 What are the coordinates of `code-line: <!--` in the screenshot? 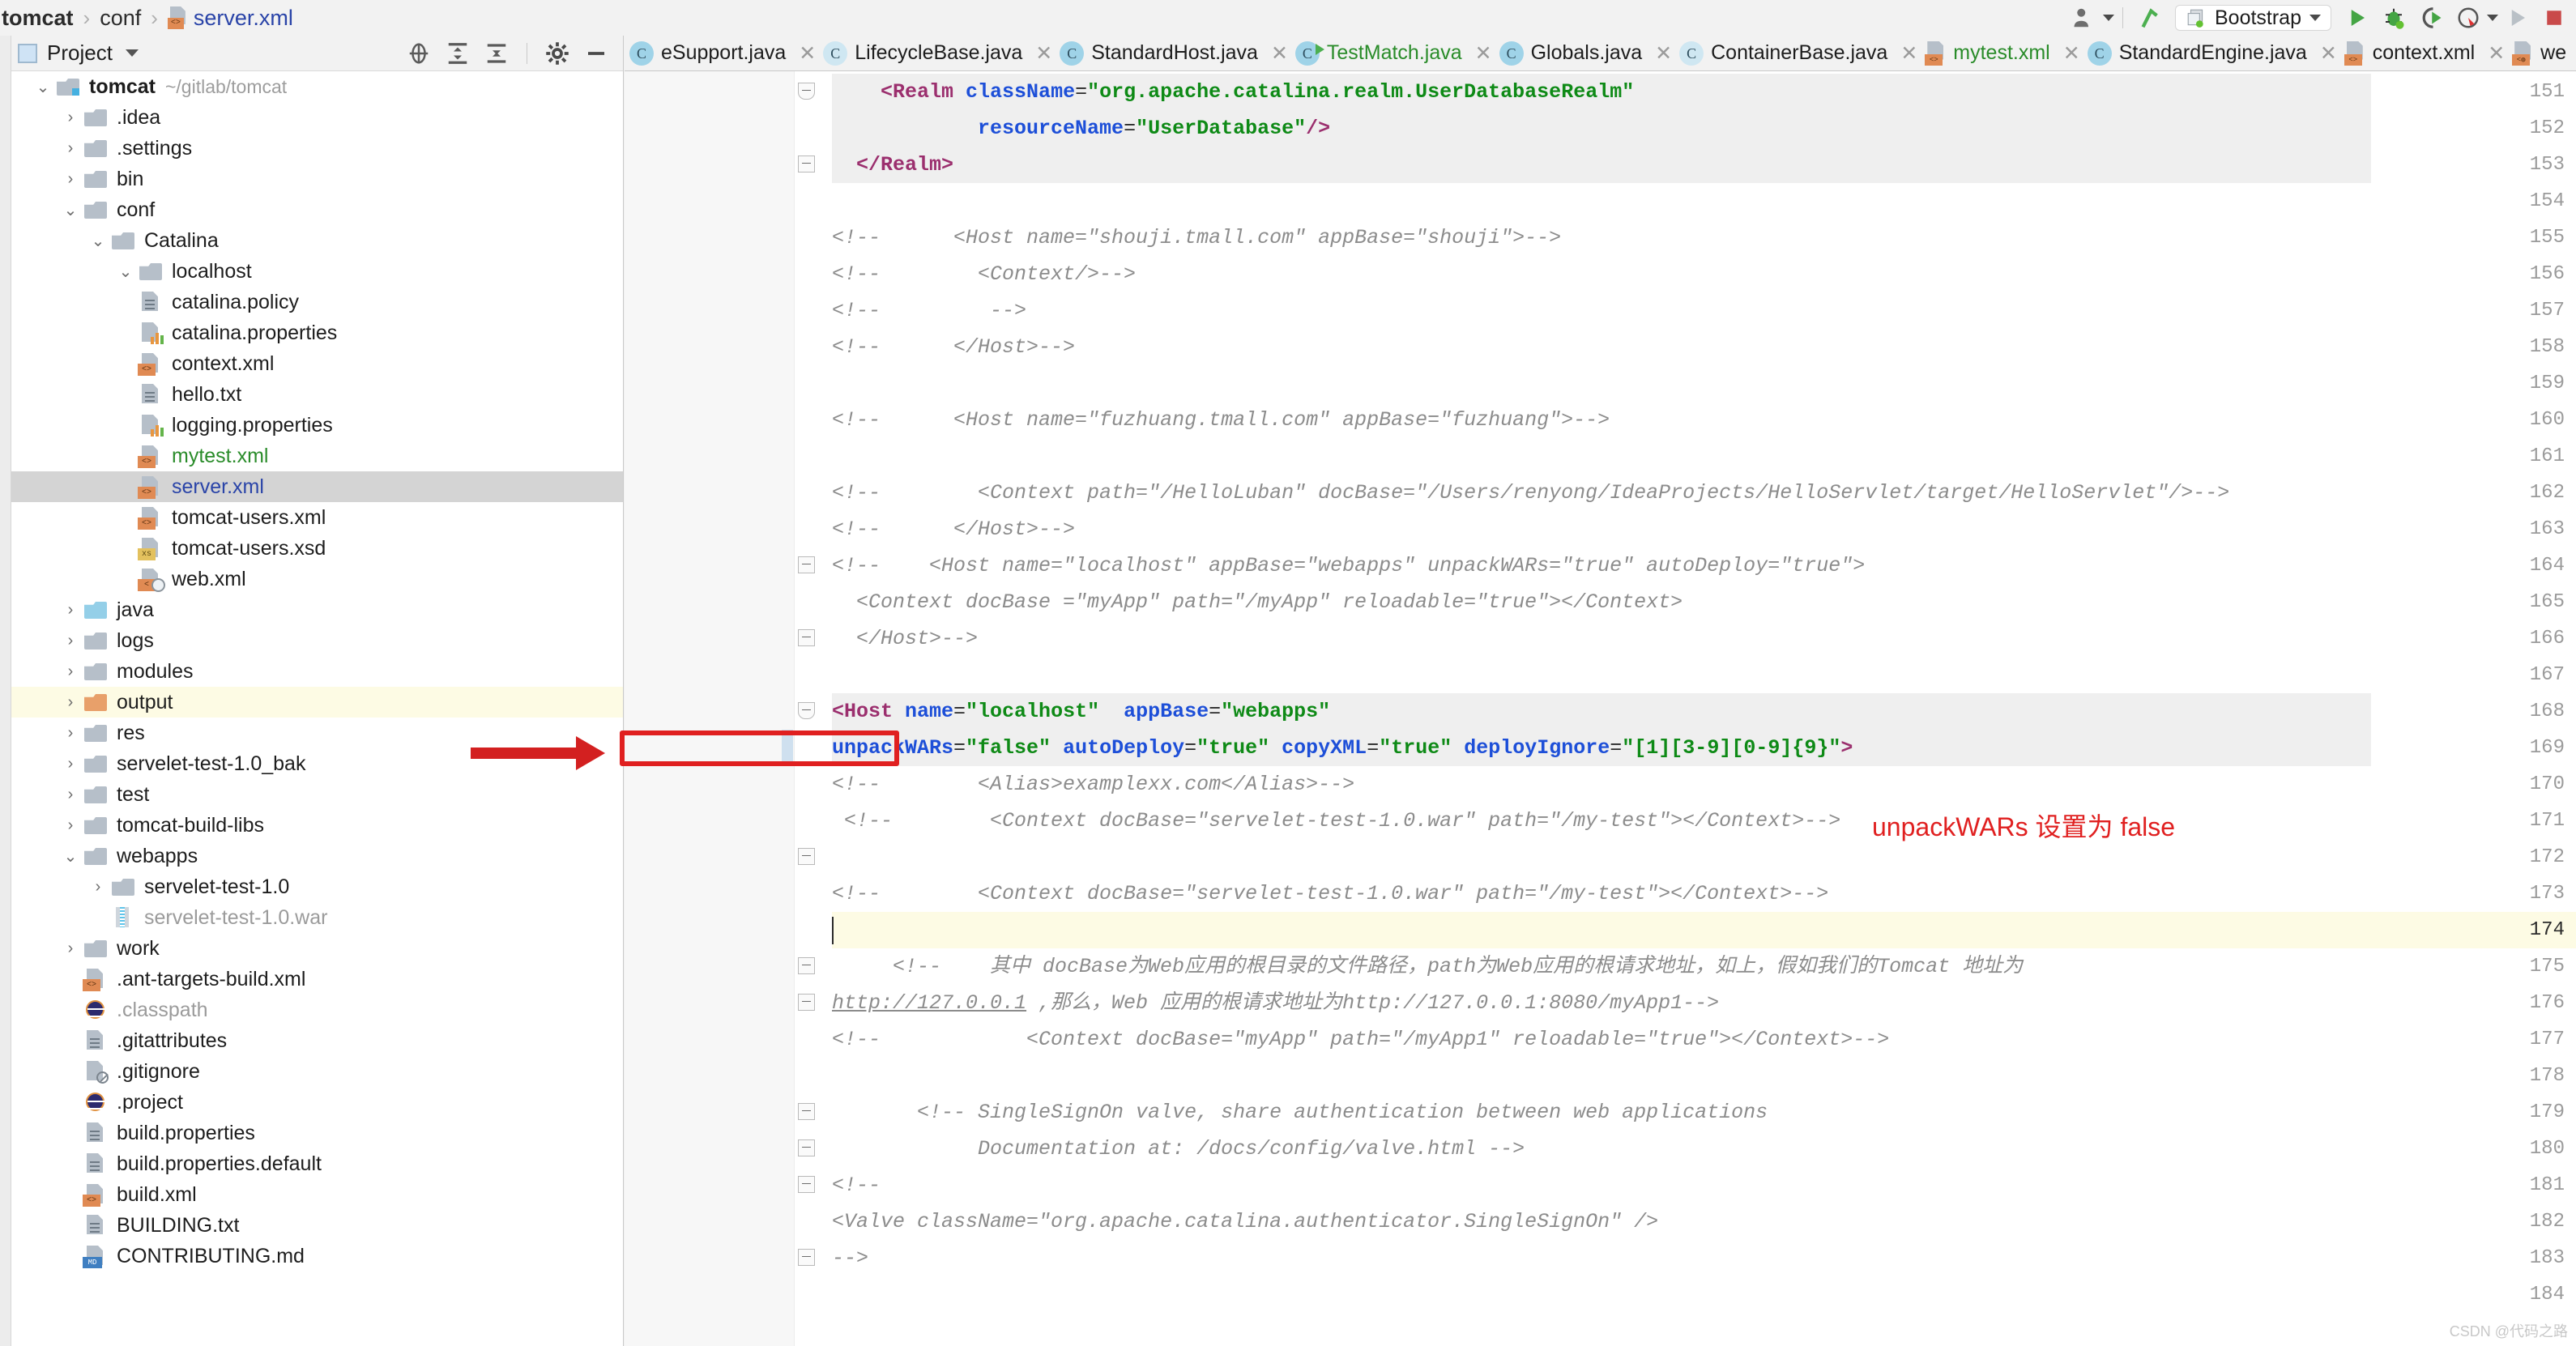 It's located at (857, 1185).